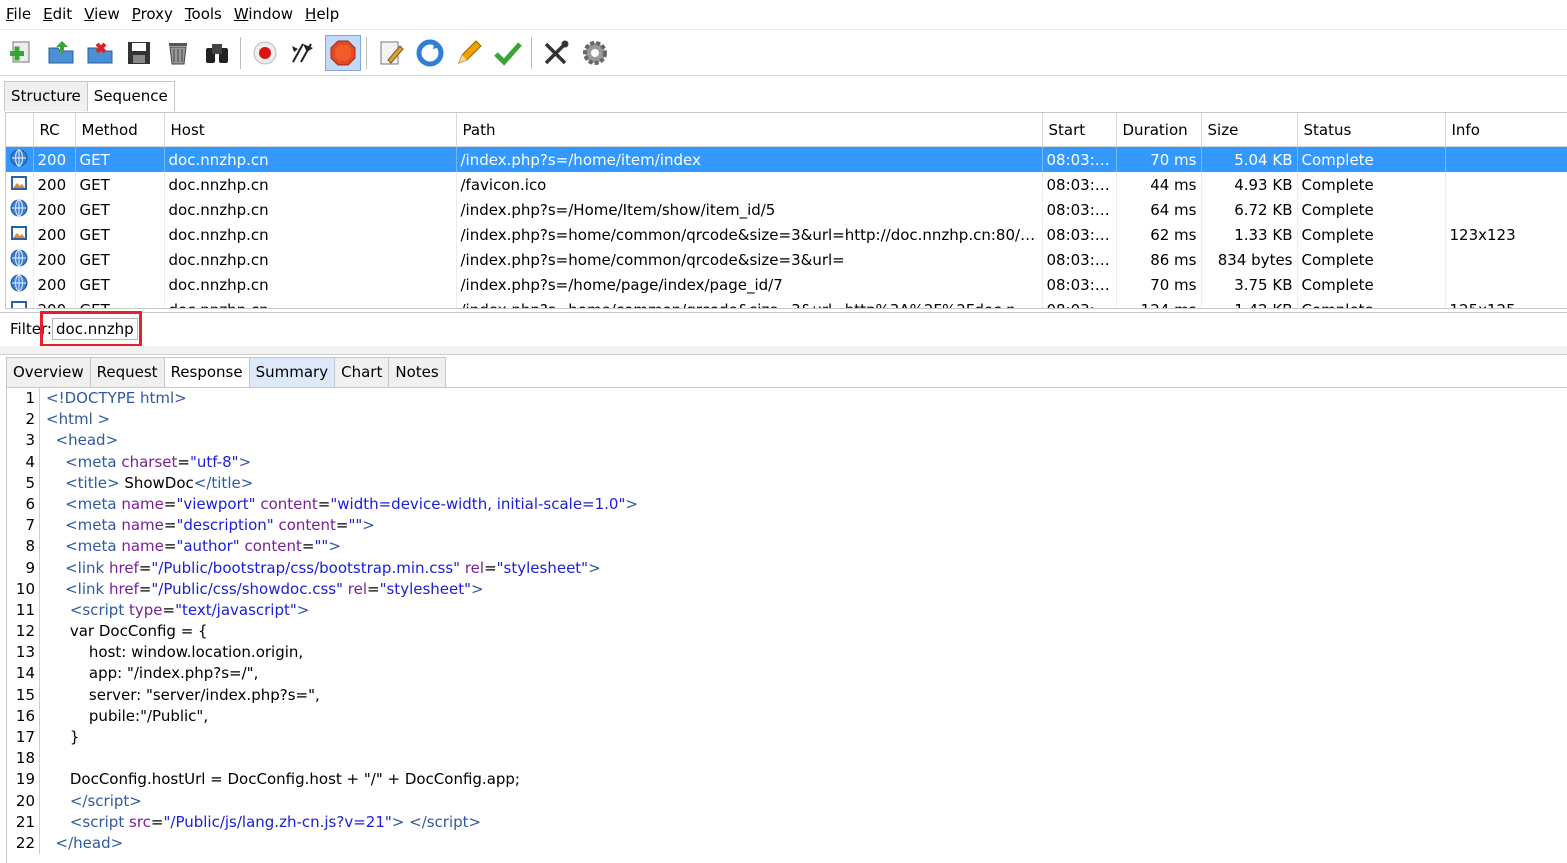 This screenshot has height=863, width=1567. I want to click on tab-sequence: Sequence, so click(130, 96).